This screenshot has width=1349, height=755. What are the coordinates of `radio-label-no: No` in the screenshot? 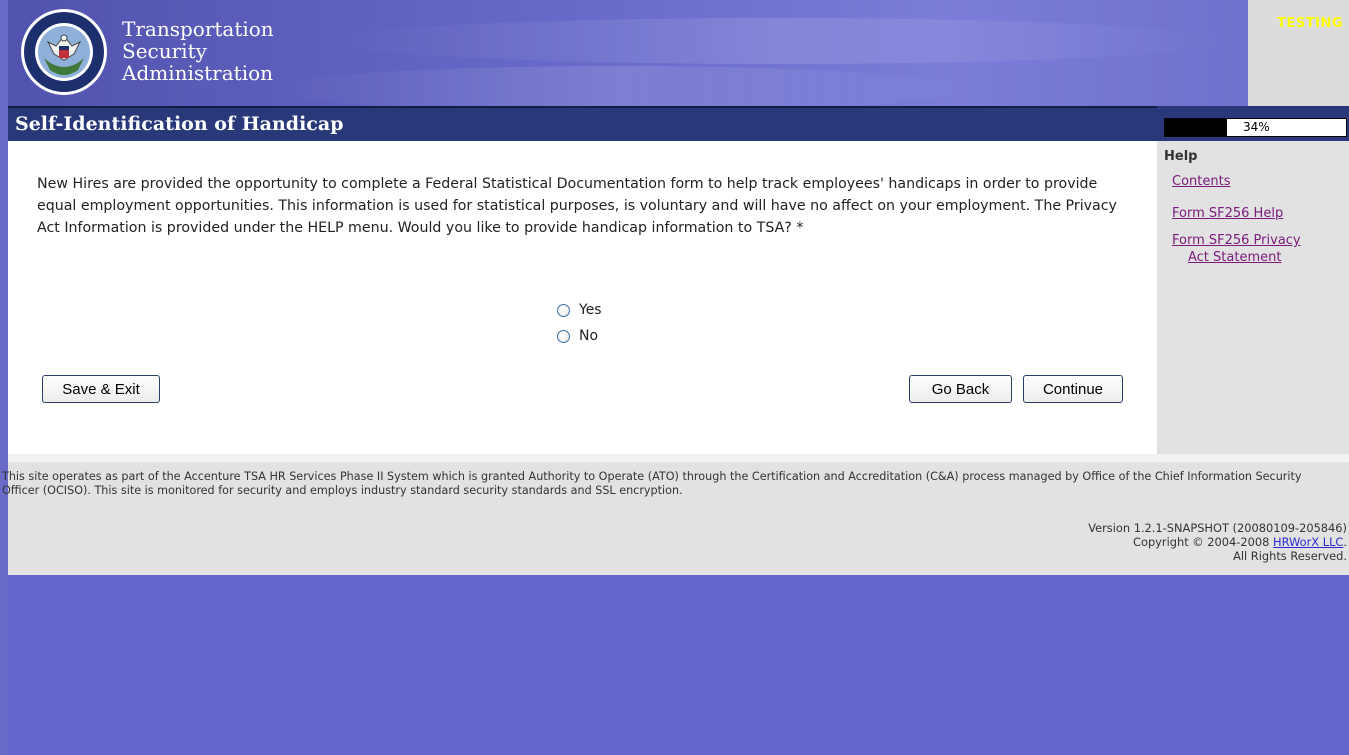 It's located at (588, 336).